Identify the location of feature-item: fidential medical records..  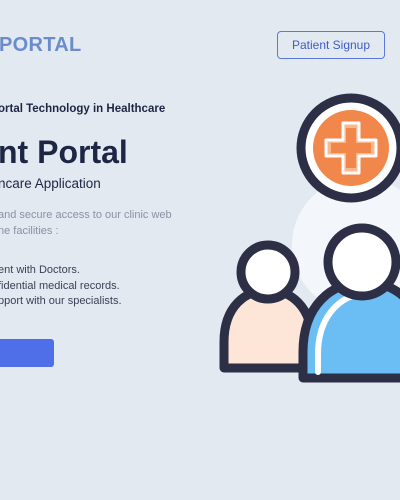
(60, 285).